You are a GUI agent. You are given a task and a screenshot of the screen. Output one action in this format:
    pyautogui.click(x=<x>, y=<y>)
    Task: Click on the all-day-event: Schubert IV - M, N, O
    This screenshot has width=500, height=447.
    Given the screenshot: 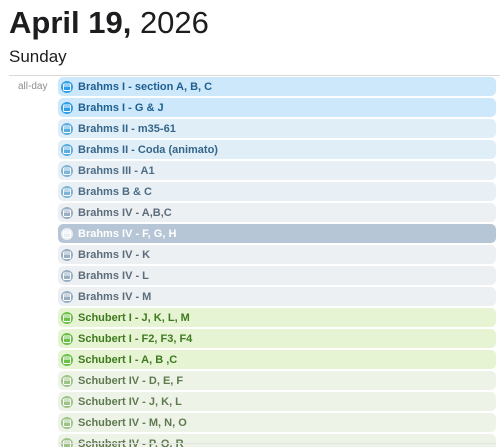 What is the action you would take?
    pyautogui.click(x=277, y=422)
    